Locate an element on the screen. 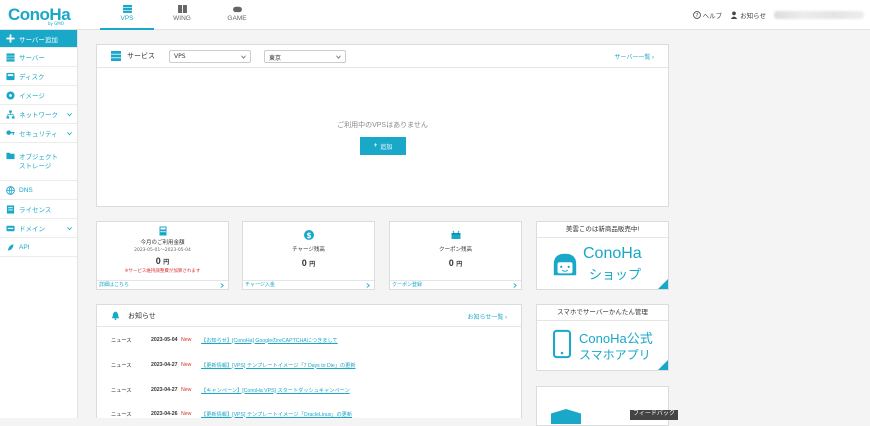 This screenshot has width=870, height=426. sidebar-item-label: ライセンス is located at coordinates (35, 210).